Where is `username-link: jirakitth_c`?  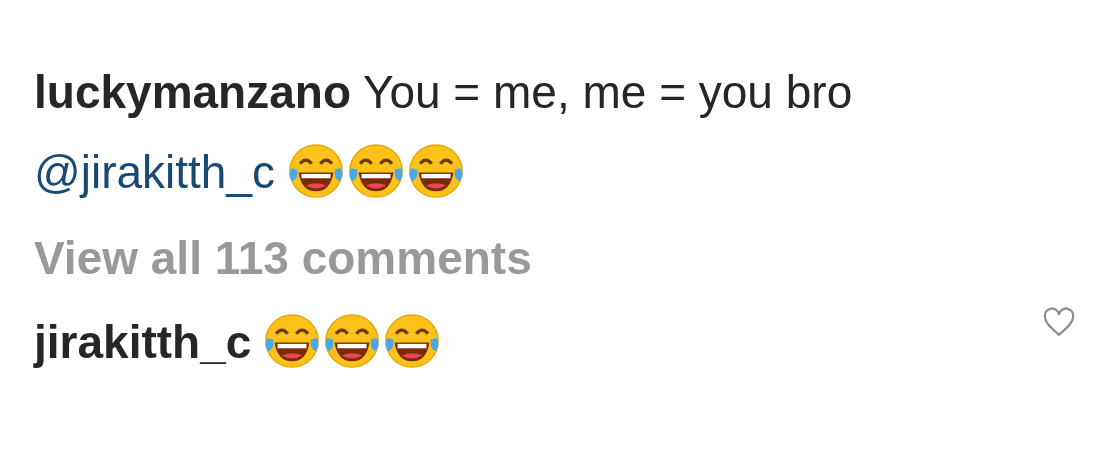
username-link: jirakitth_c is located at coordinates (143, 342).